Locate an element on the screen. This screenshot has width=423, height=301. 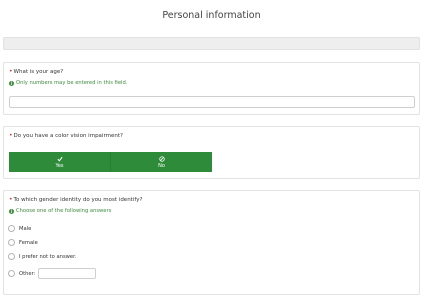
radio-option-no-answer: I prefer not to answer. is located at coordinates (42, 256).